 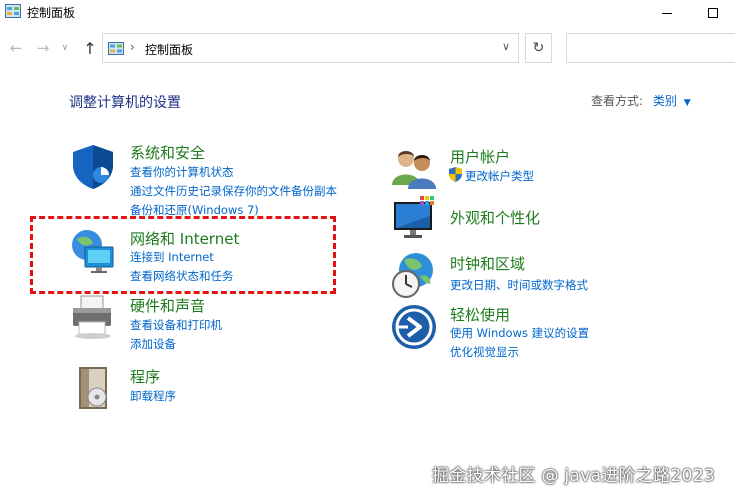 I want to click on navigation-bar: ← → ∨ ↑ › 控制面板 ∨ ↻, so click(x=367, y=48).